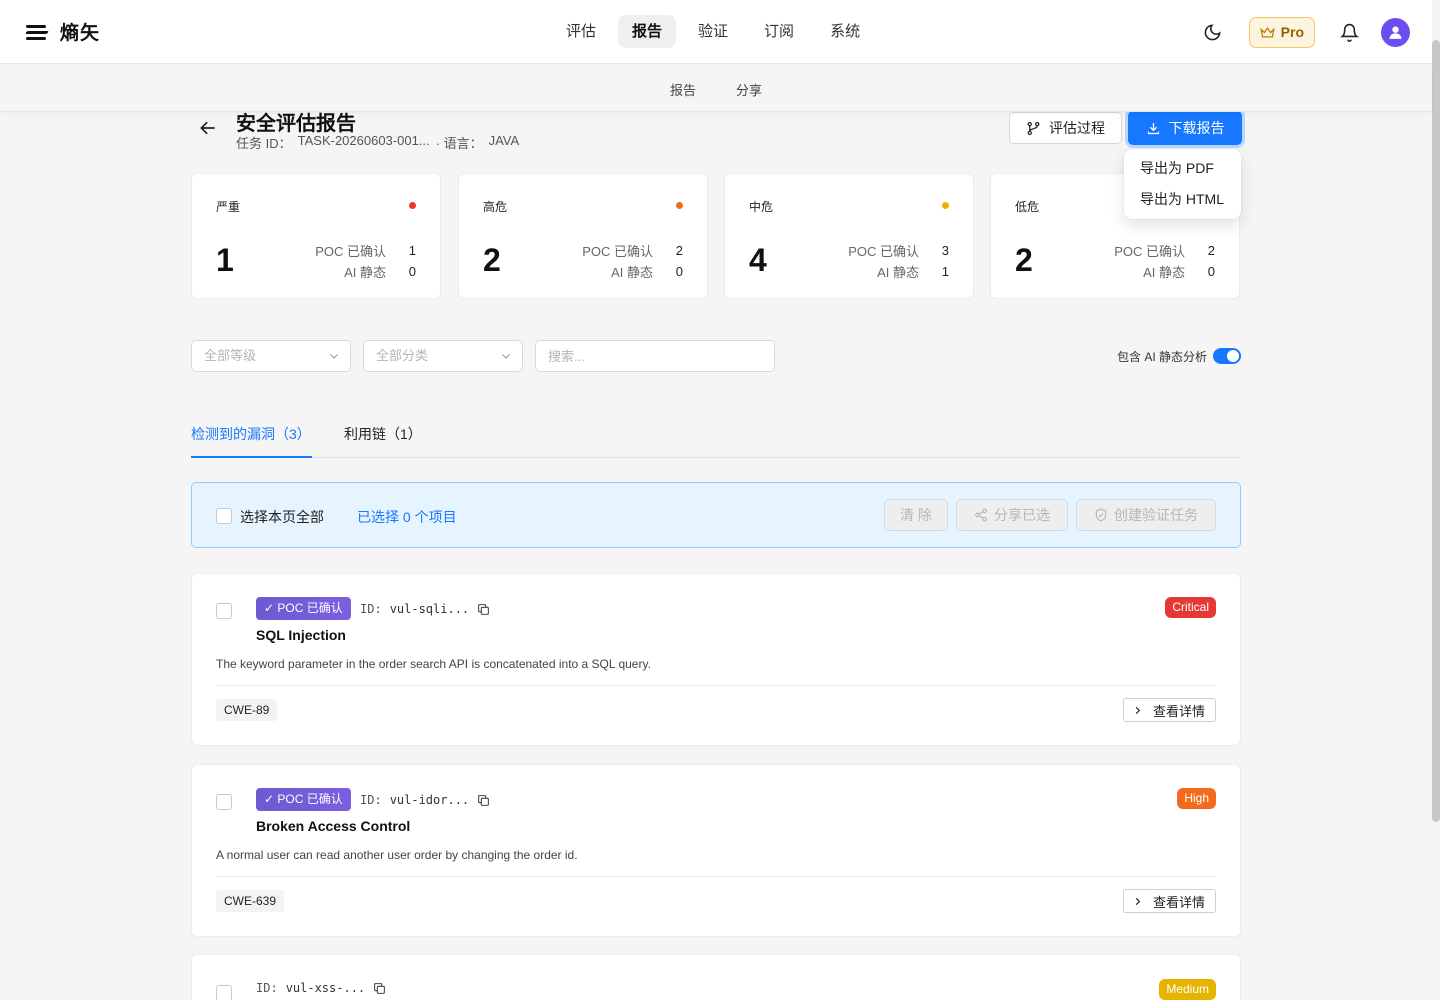 This screenshot has height=1000, width=1440. What do you see at coordinates (749, 89) in the screenshot?
I see `subnav-item-share: 分享` at bounding box center [749, 89].